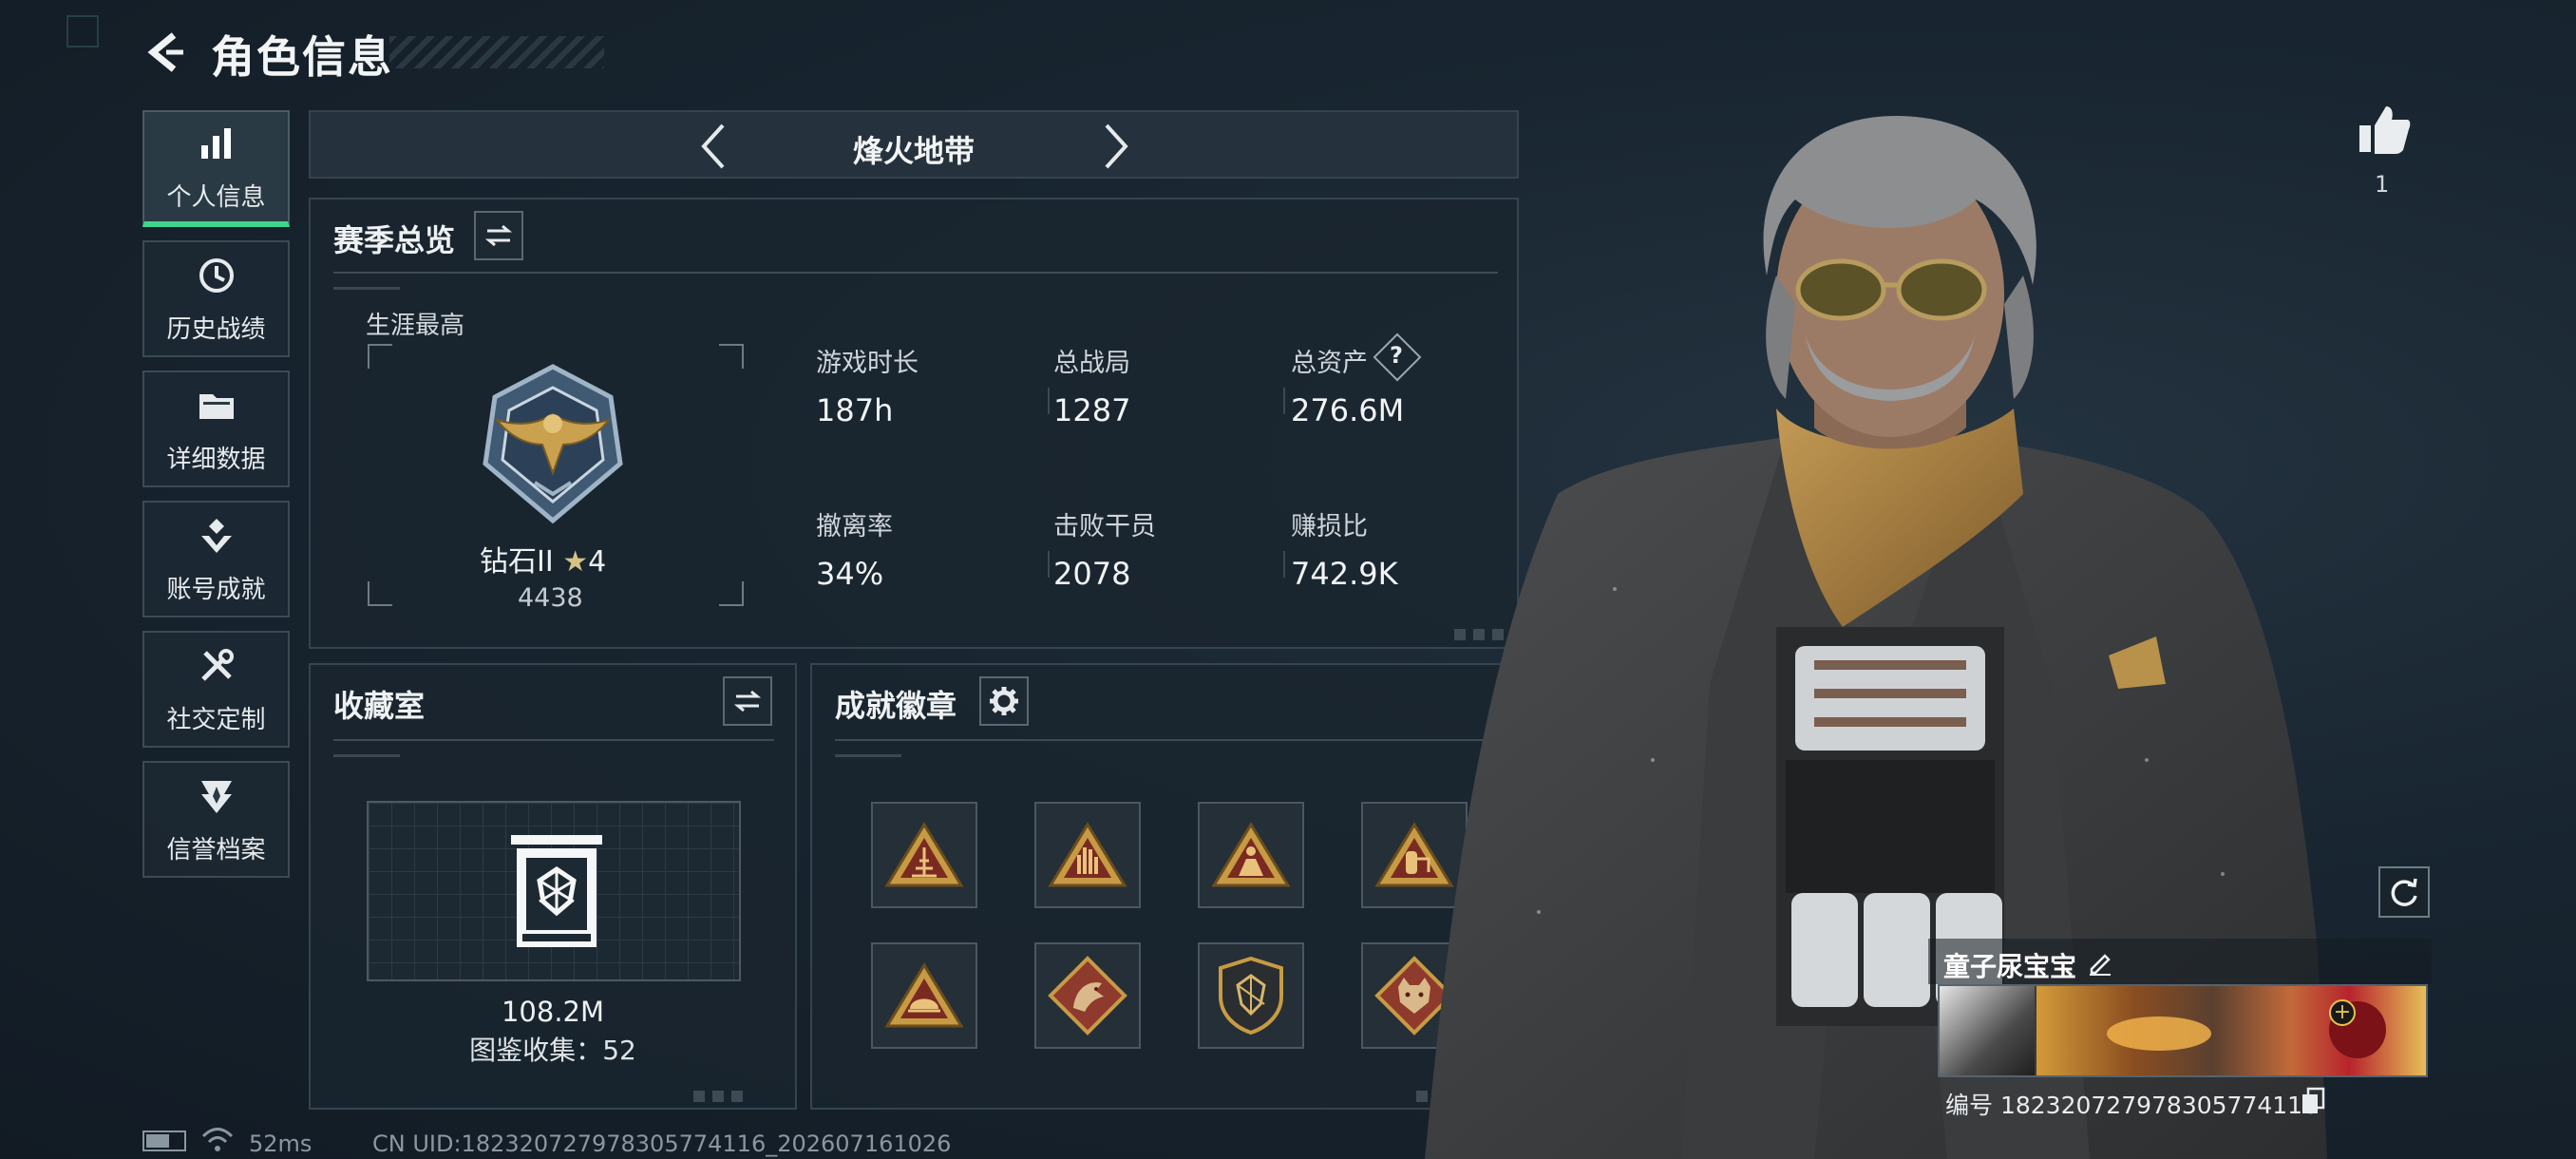 This screenshot has width=2576, height=1159. Describe the element at coordinates (2010, 966) in the screenshot. I see `player-name: 童子尿宝宝` at that location.